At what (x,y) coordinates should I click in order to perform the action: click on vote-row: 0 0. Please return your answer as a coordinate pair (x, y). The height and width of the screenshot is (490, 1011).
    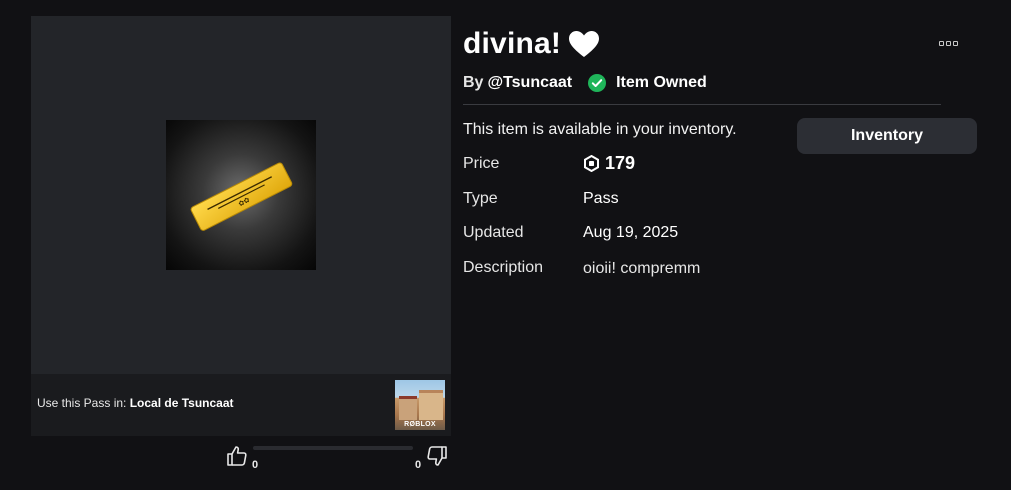
    Looking at the image, I should click on (241, 457).